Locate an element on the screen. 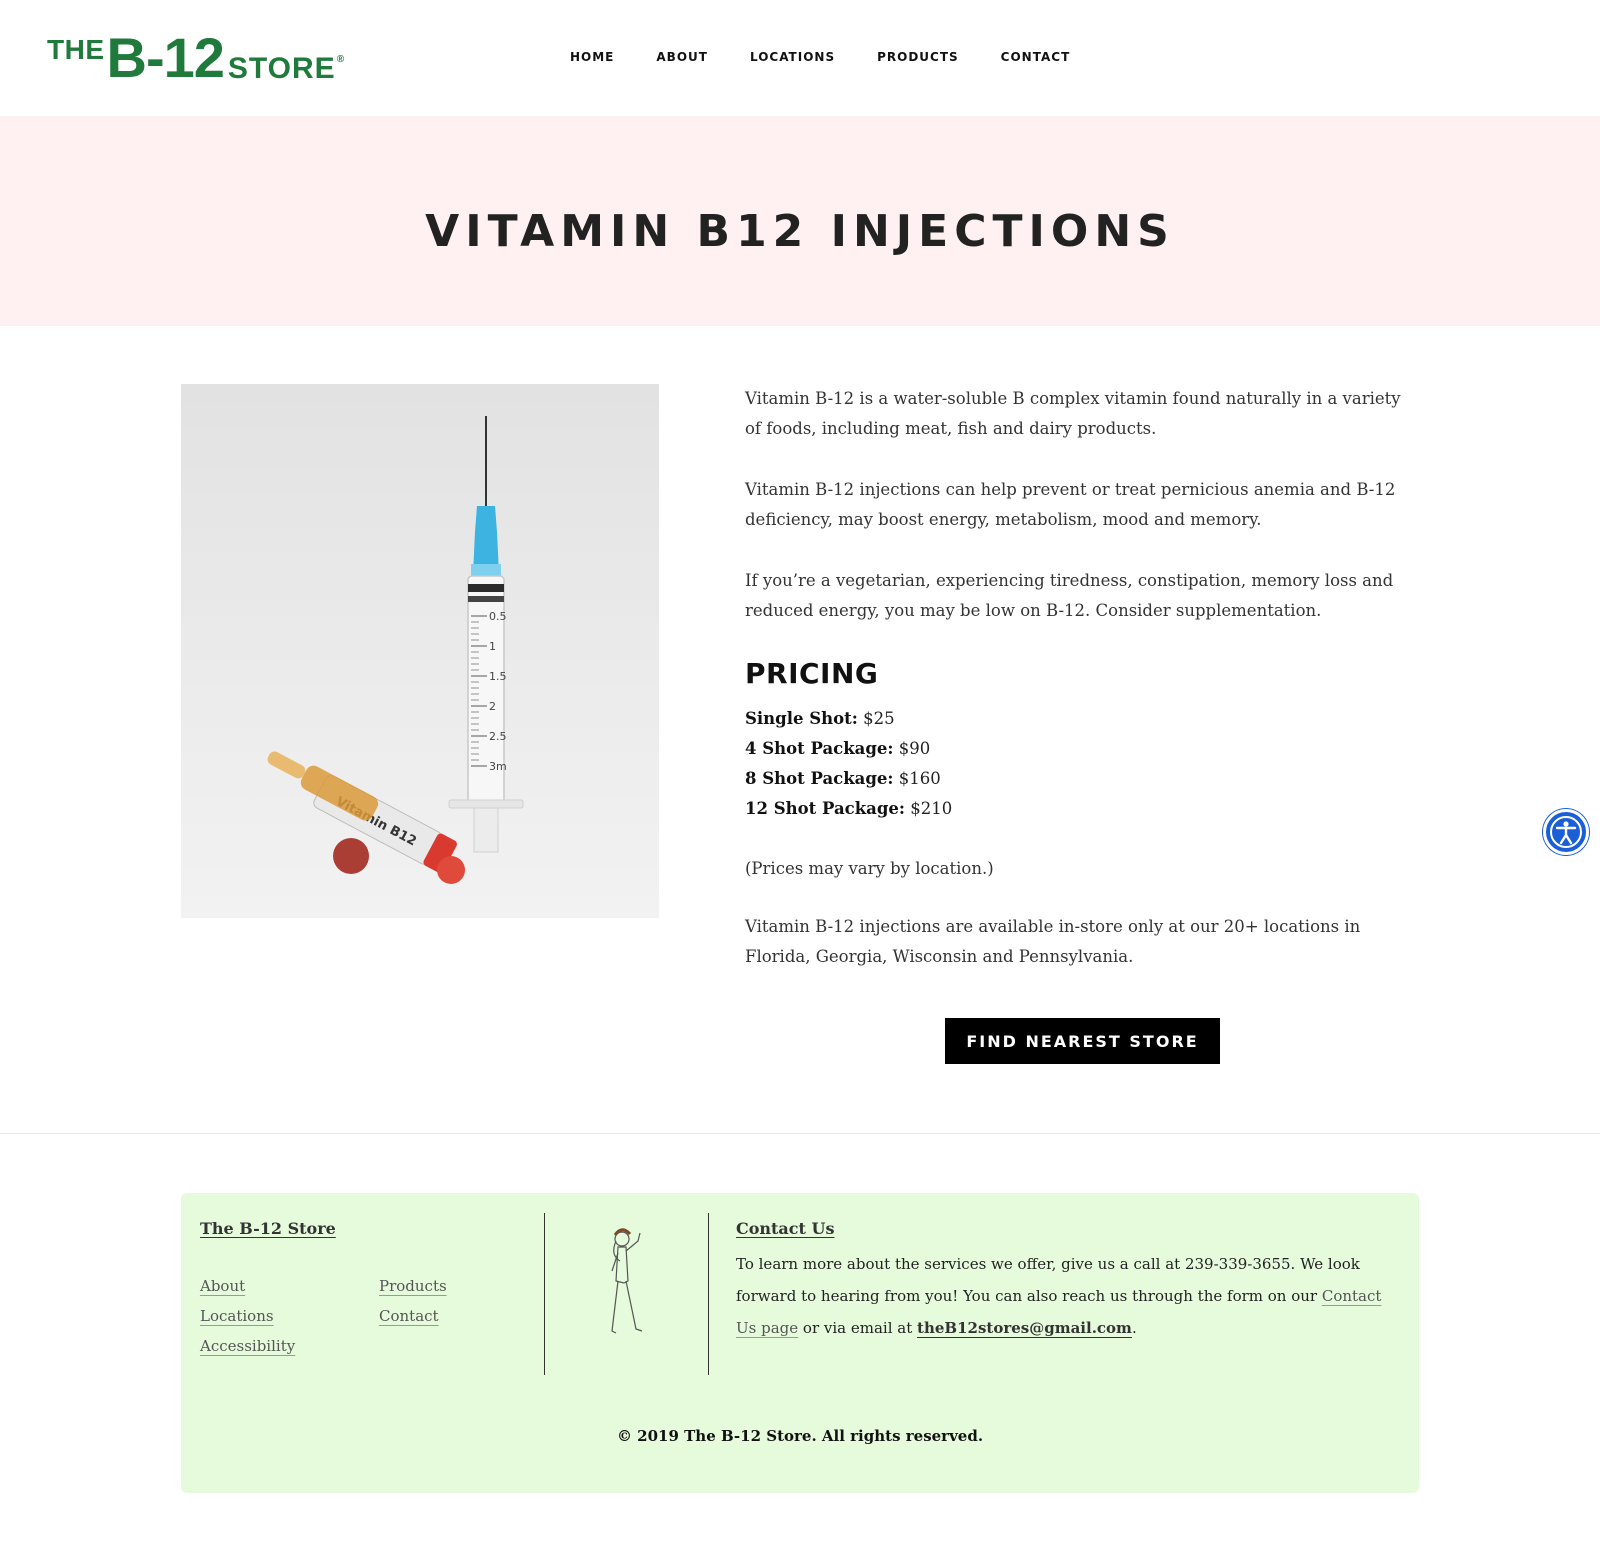  footer-link-about: About is located at coordinates (222, 1286).